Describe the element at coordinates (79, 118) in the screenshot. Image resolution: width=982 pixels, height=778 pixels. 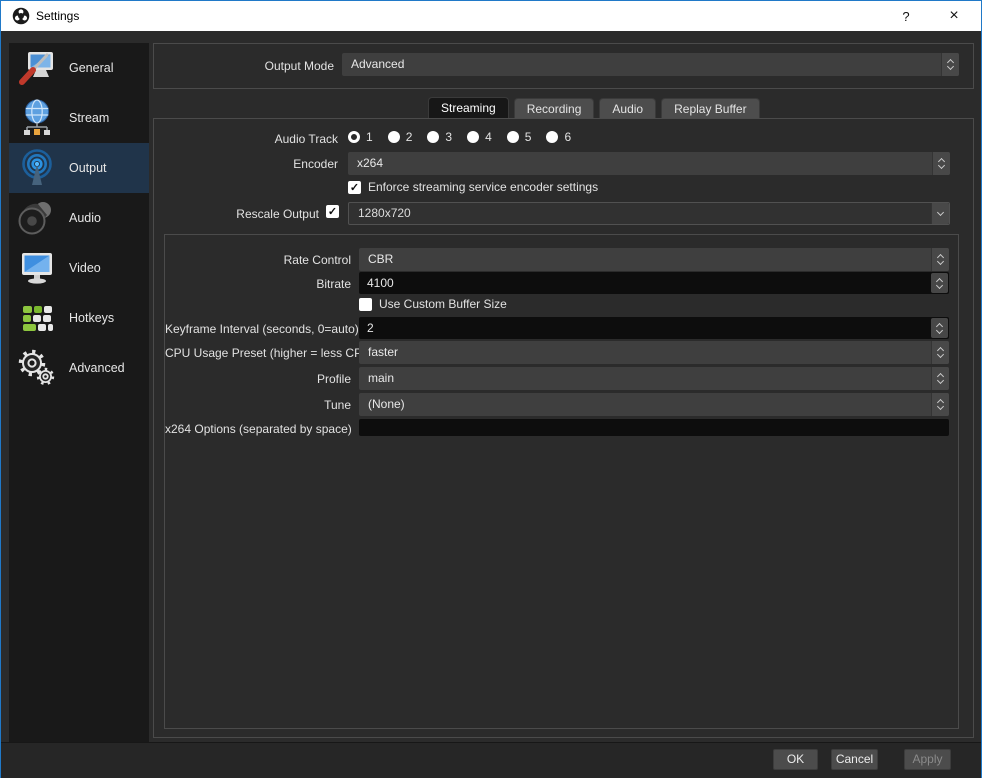
I see `sidebar-item-stream: Stream` at that location.